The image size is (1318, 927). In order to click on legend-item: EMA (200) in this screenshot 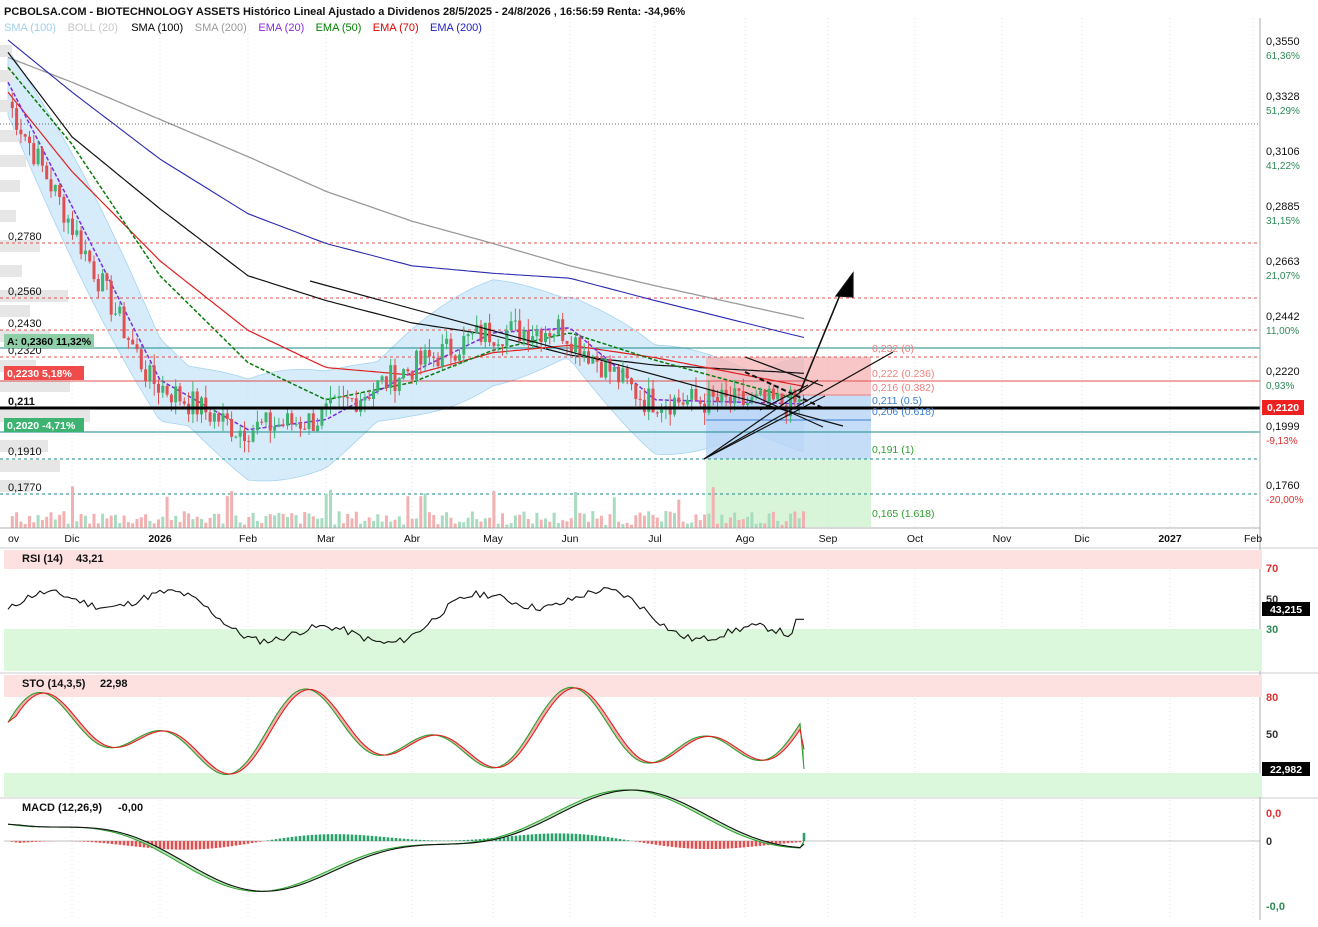, I will do `click(456, 28)`.